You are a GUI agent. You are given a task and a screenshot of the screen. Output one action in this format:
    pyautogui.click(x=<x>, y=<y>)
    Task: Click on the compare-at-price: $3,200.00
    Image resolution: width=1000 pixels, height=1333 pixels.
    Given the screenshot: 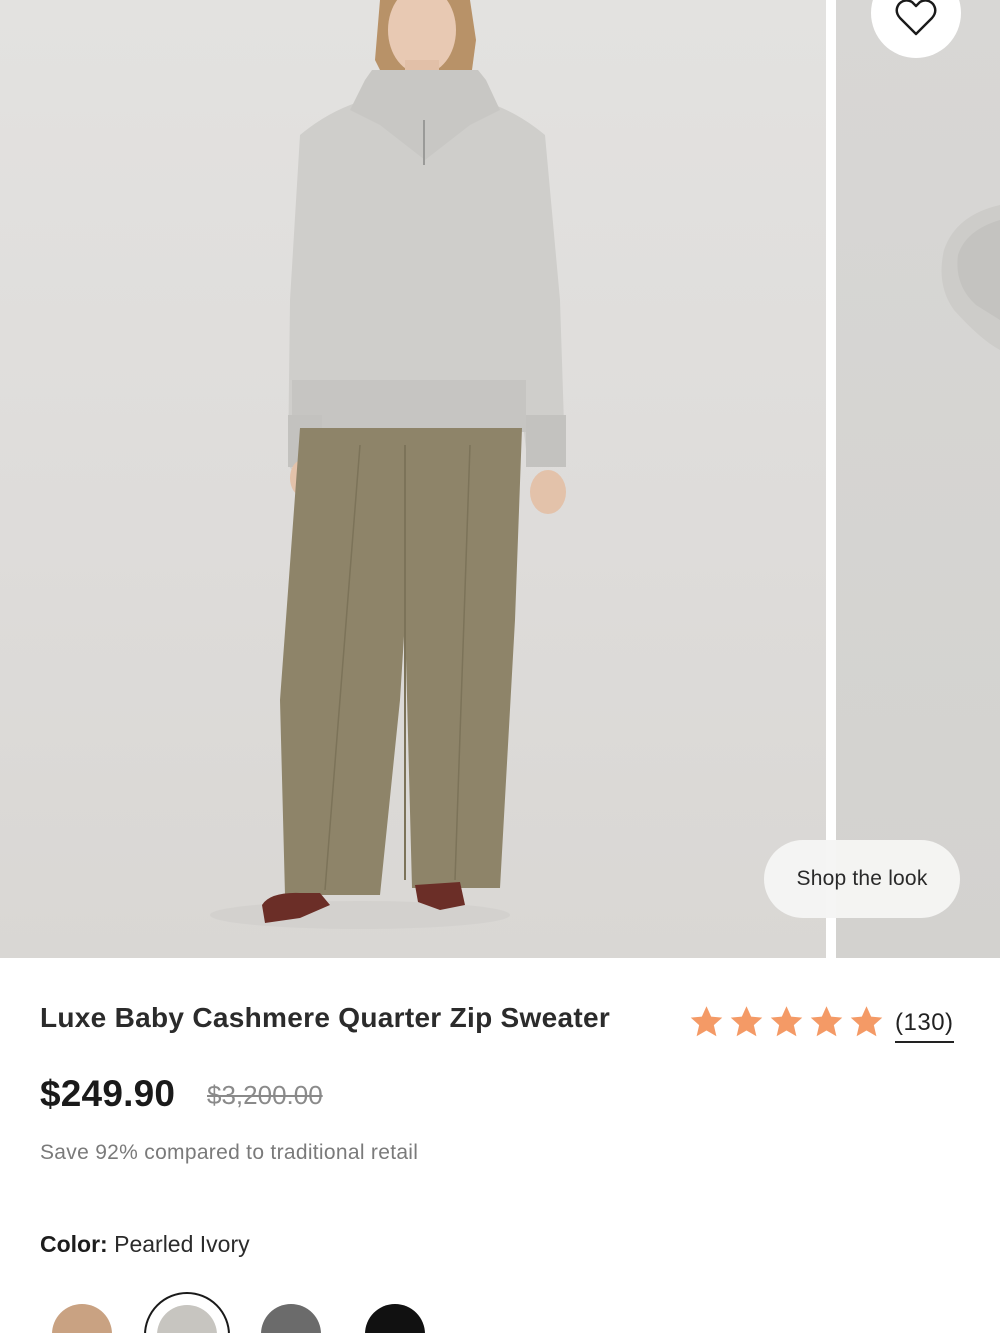 What is the action you would take?
    pyautogui.click(x=265, y=1095)
    